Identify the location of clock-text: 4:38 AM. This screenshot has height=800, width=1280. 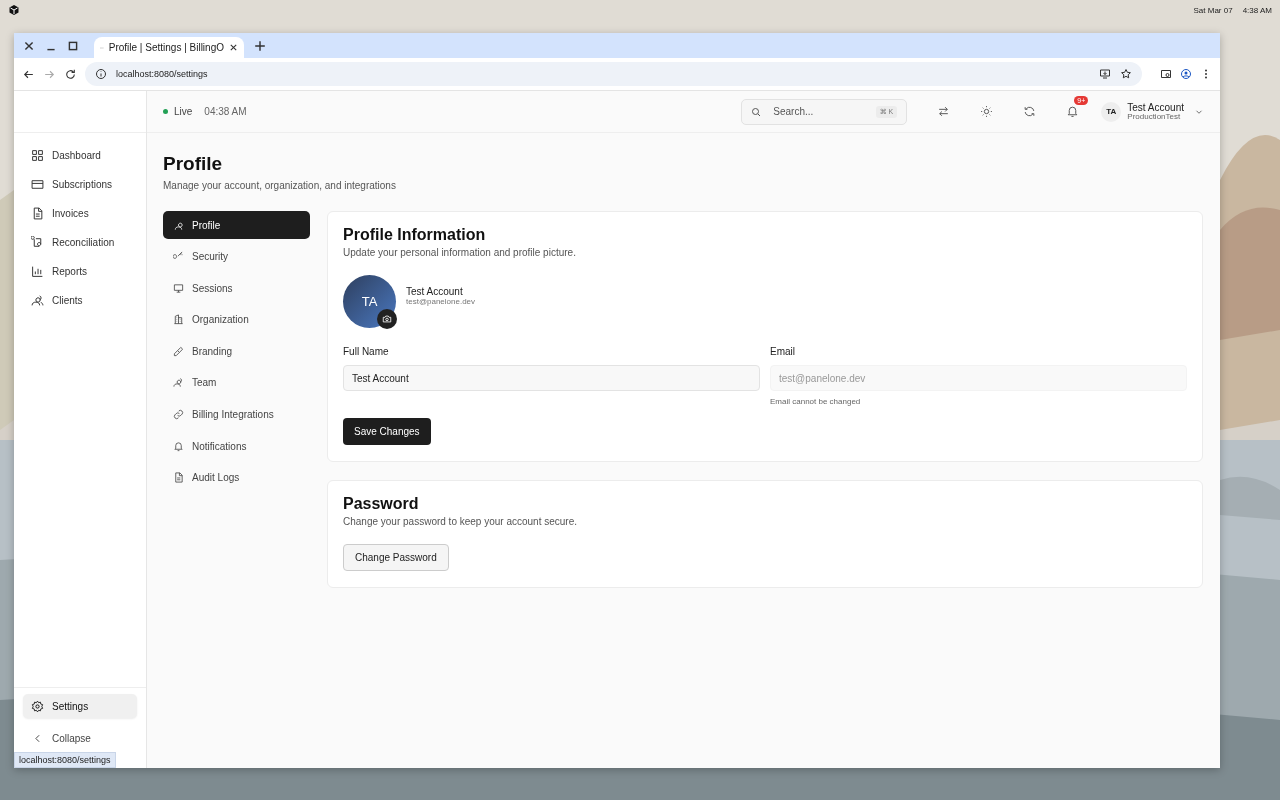
(1257, 10).